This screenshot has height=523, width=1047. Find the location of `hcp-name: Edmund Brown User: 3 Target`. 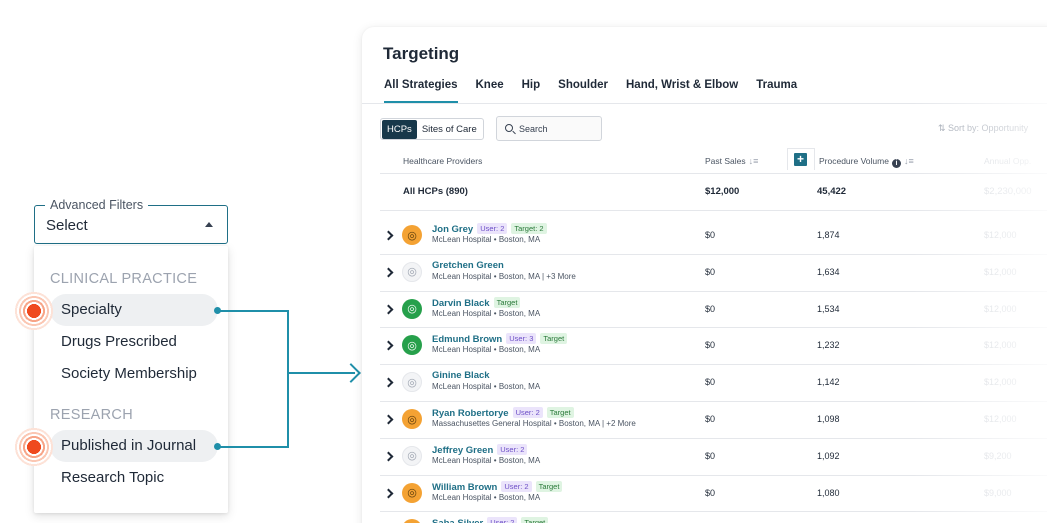

hcp-name: Edmund Brown User: 3 Target is located at coordinates (500, 339).